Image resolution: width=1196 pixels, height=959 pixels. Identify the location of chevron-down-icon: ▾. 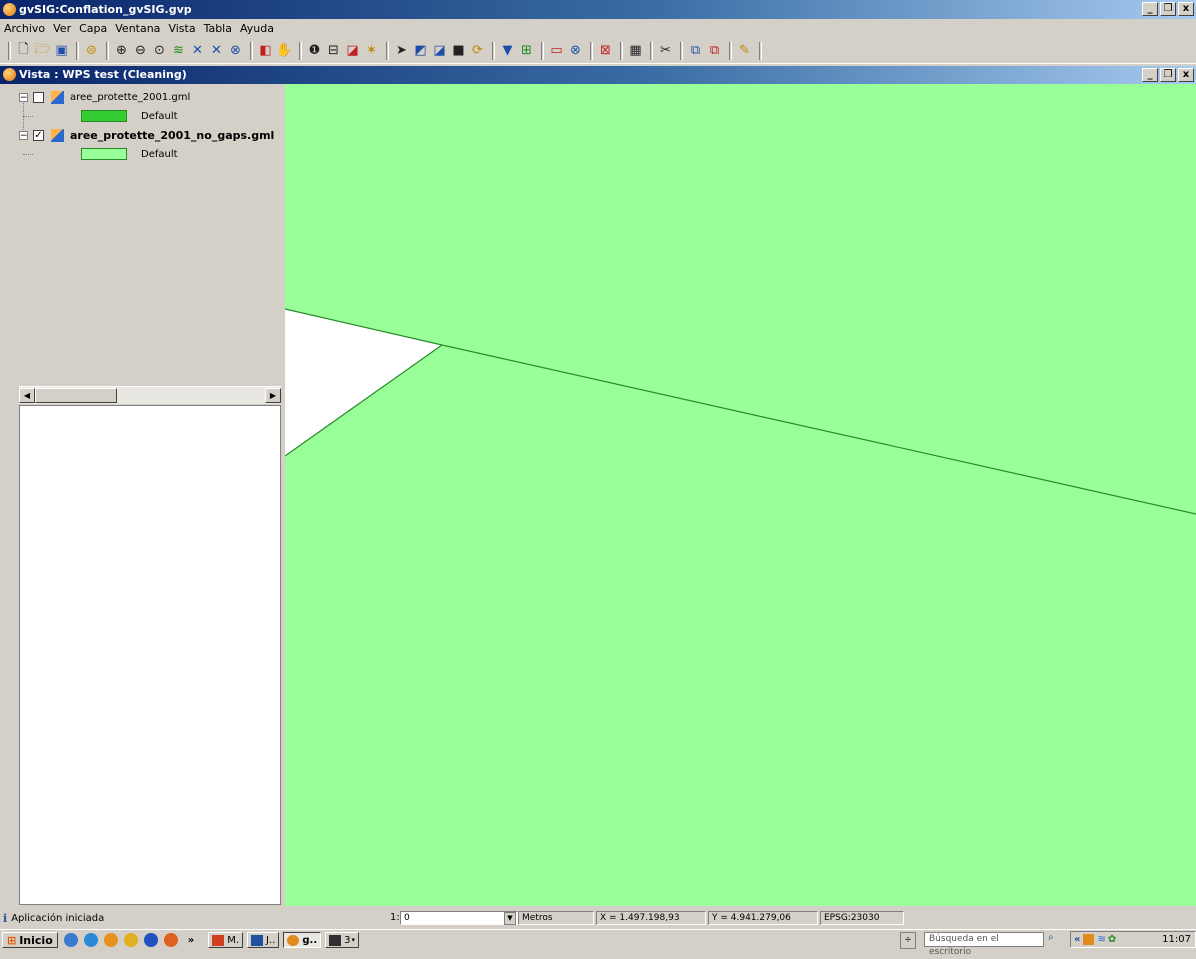
(353, 940).